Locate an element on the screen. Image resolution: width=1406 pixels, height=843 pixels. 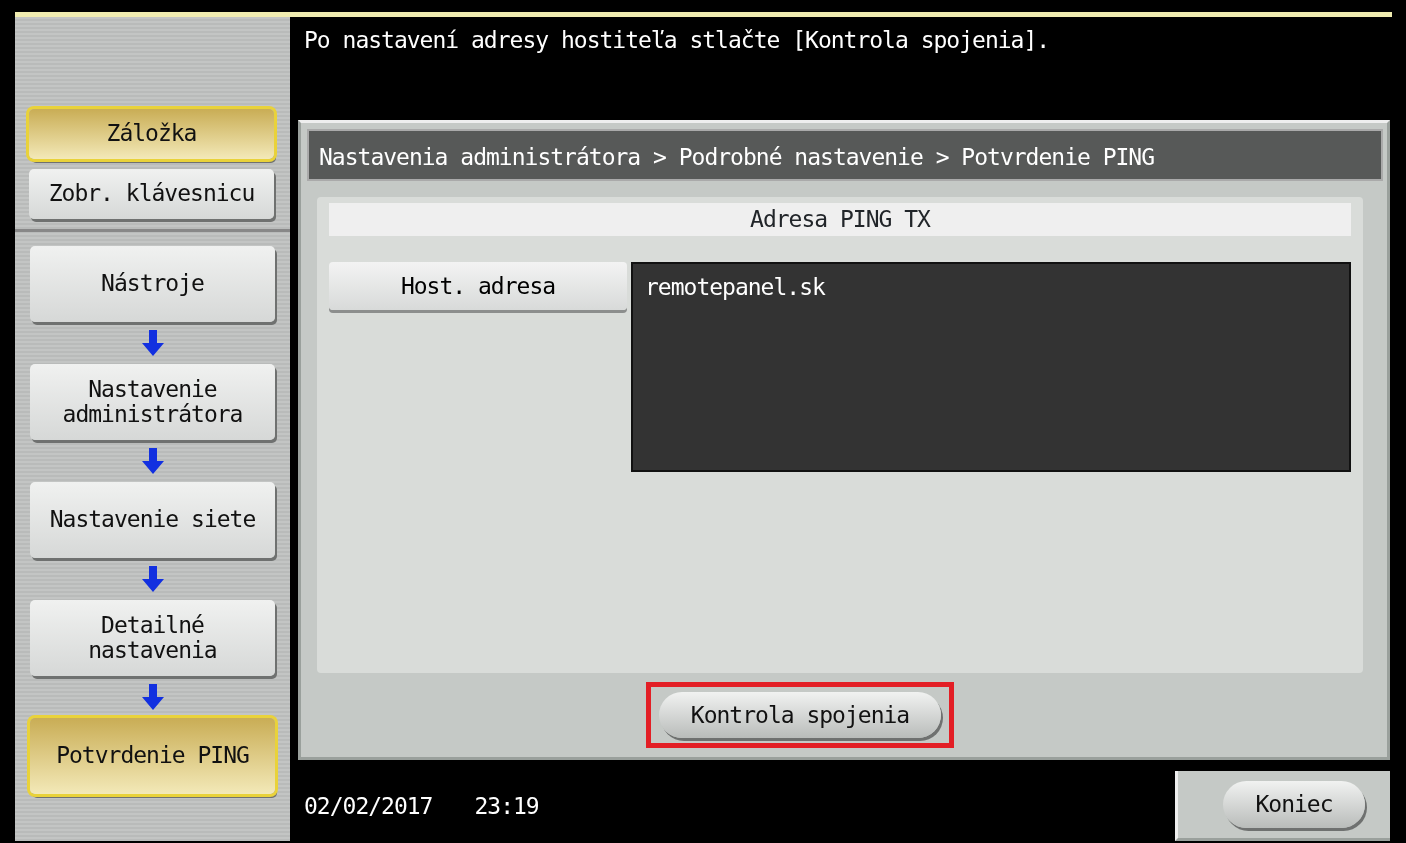
end-button: Koniec is located at coordinates (1294, 804).